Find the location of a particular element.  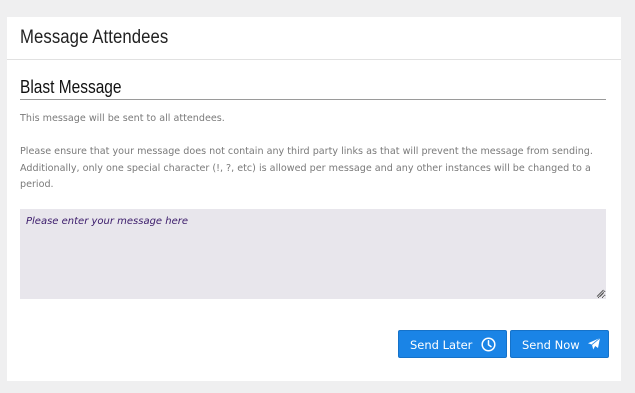

blast-message-heading: Blast Message is located at coordinates (71, 87).